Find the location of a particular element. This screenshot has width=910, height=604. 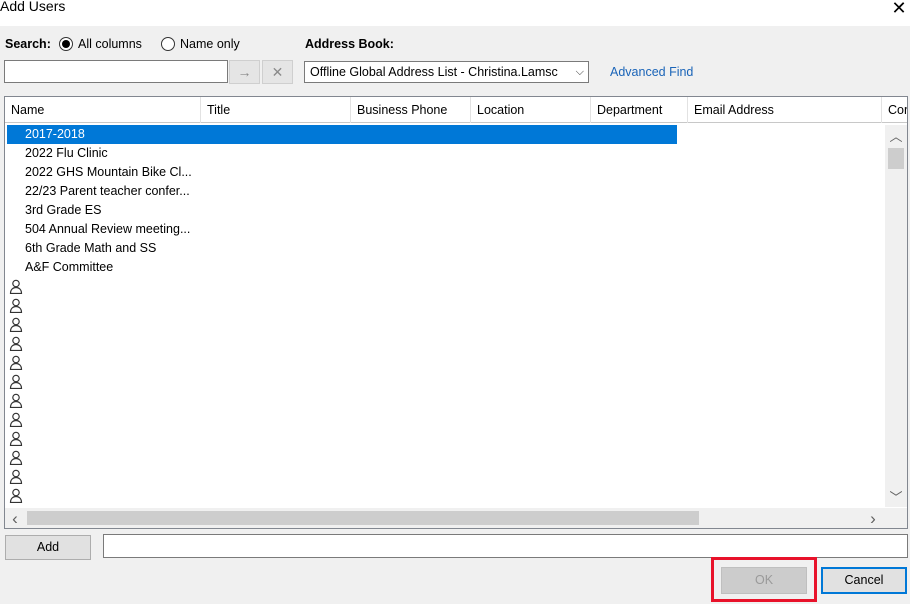

add-button: Add is located at coordinates (48, 547).